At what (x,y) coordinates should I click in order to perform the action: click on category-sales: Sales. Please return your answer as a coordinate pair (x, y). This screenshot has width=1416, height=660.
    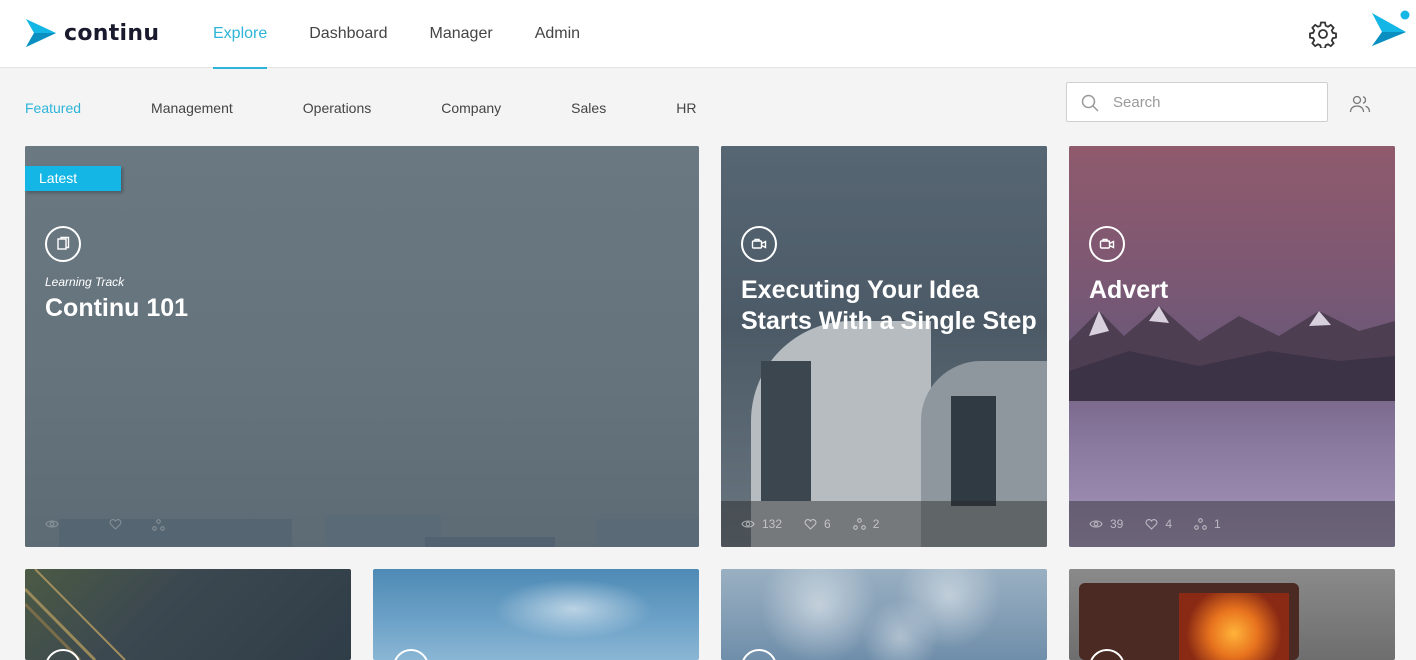
    Looking at the image, I should click on (588, 108).